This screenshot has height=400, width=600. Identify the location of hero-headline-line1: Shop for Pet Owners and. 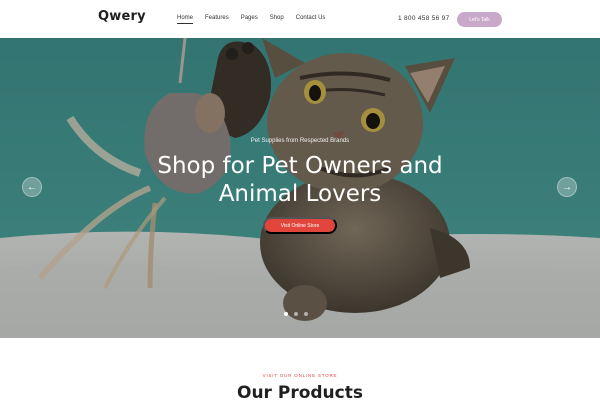
(300, 166).